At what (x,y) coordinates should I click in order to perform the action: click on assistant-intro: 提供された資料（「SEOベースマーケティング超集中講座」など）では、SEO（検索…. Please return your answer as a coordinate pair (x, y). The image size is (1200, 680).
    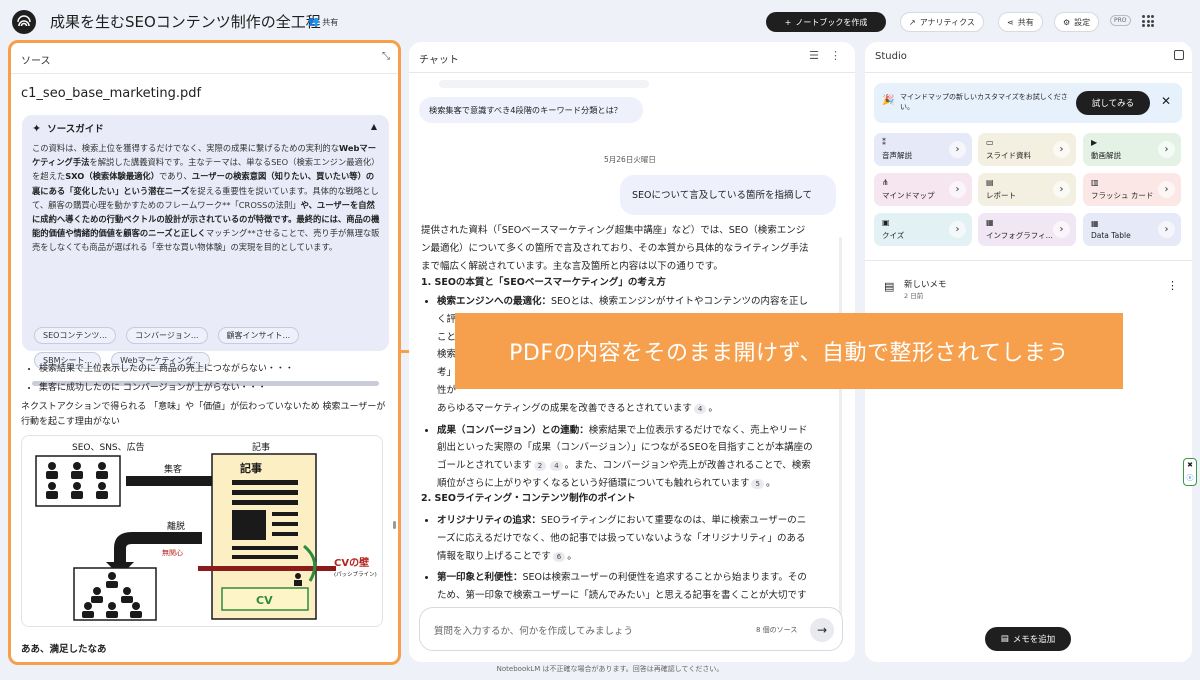
    Looking at the image, I should click on (615, 248).